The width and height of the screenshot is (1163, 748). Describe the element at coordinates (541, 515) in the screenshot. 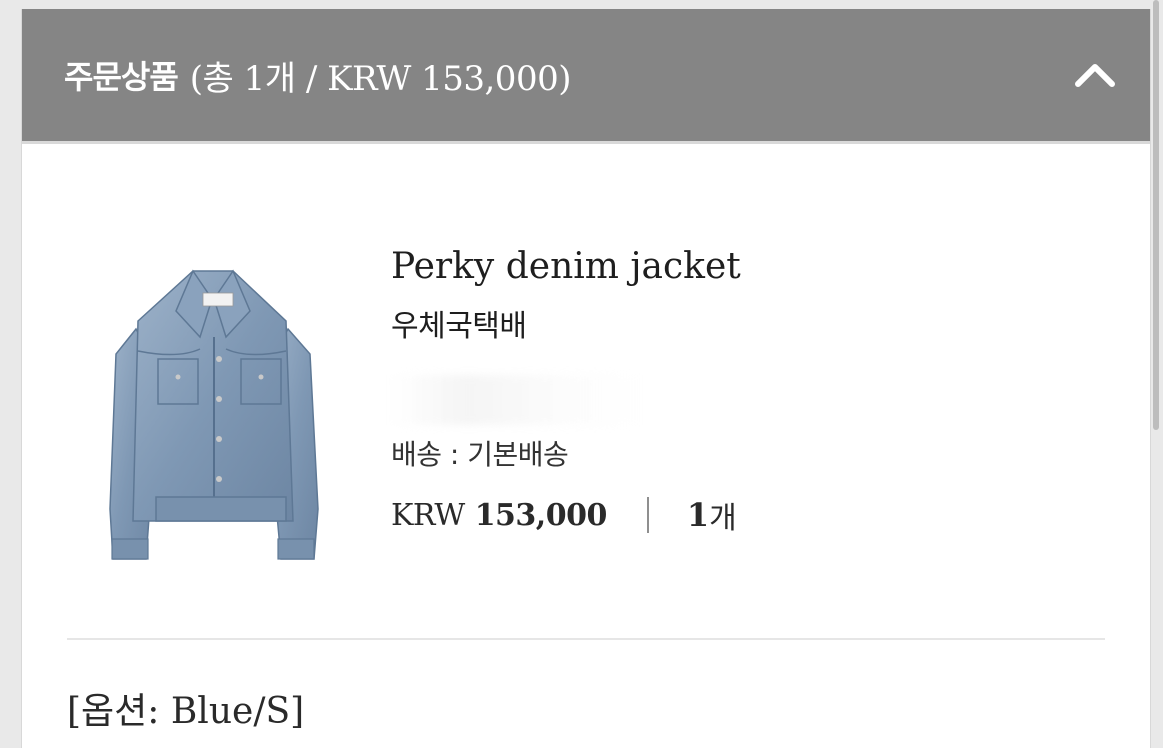

I see `price-value: 153,000` at that location.